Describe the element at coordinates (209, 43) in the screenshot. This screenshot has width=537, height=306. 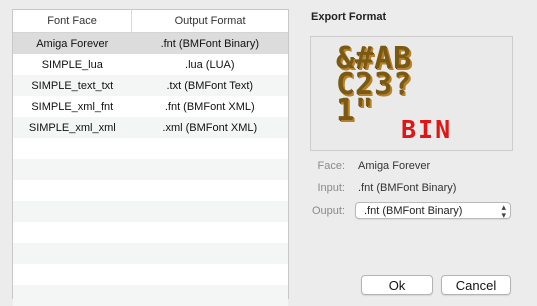
I see `output-format-cell: .fnt (BMFont Binary)` at that location.